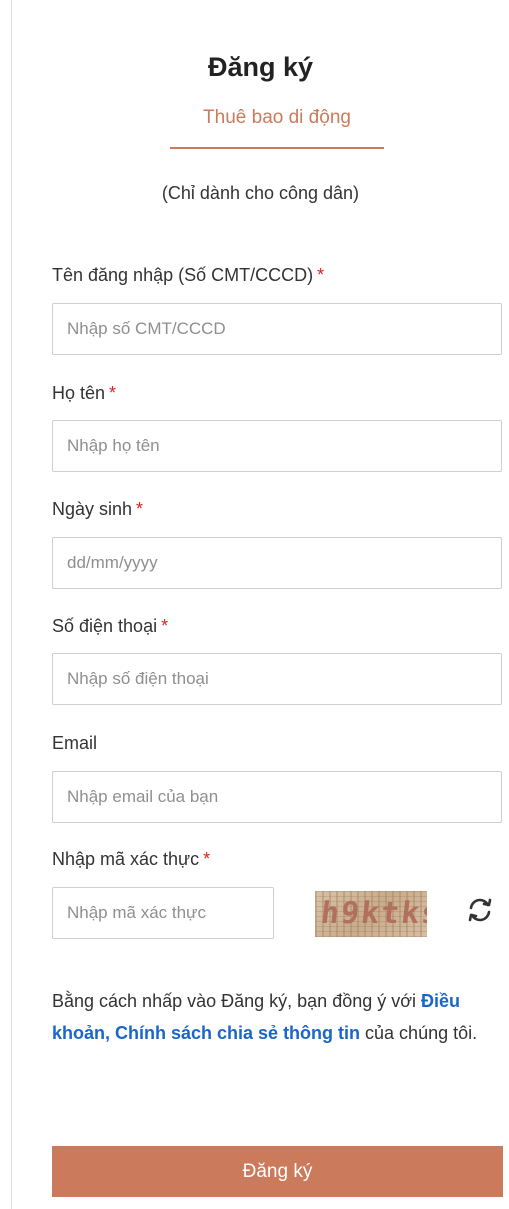  I want to click on refresh-icon-glyph, so click(480, 910).